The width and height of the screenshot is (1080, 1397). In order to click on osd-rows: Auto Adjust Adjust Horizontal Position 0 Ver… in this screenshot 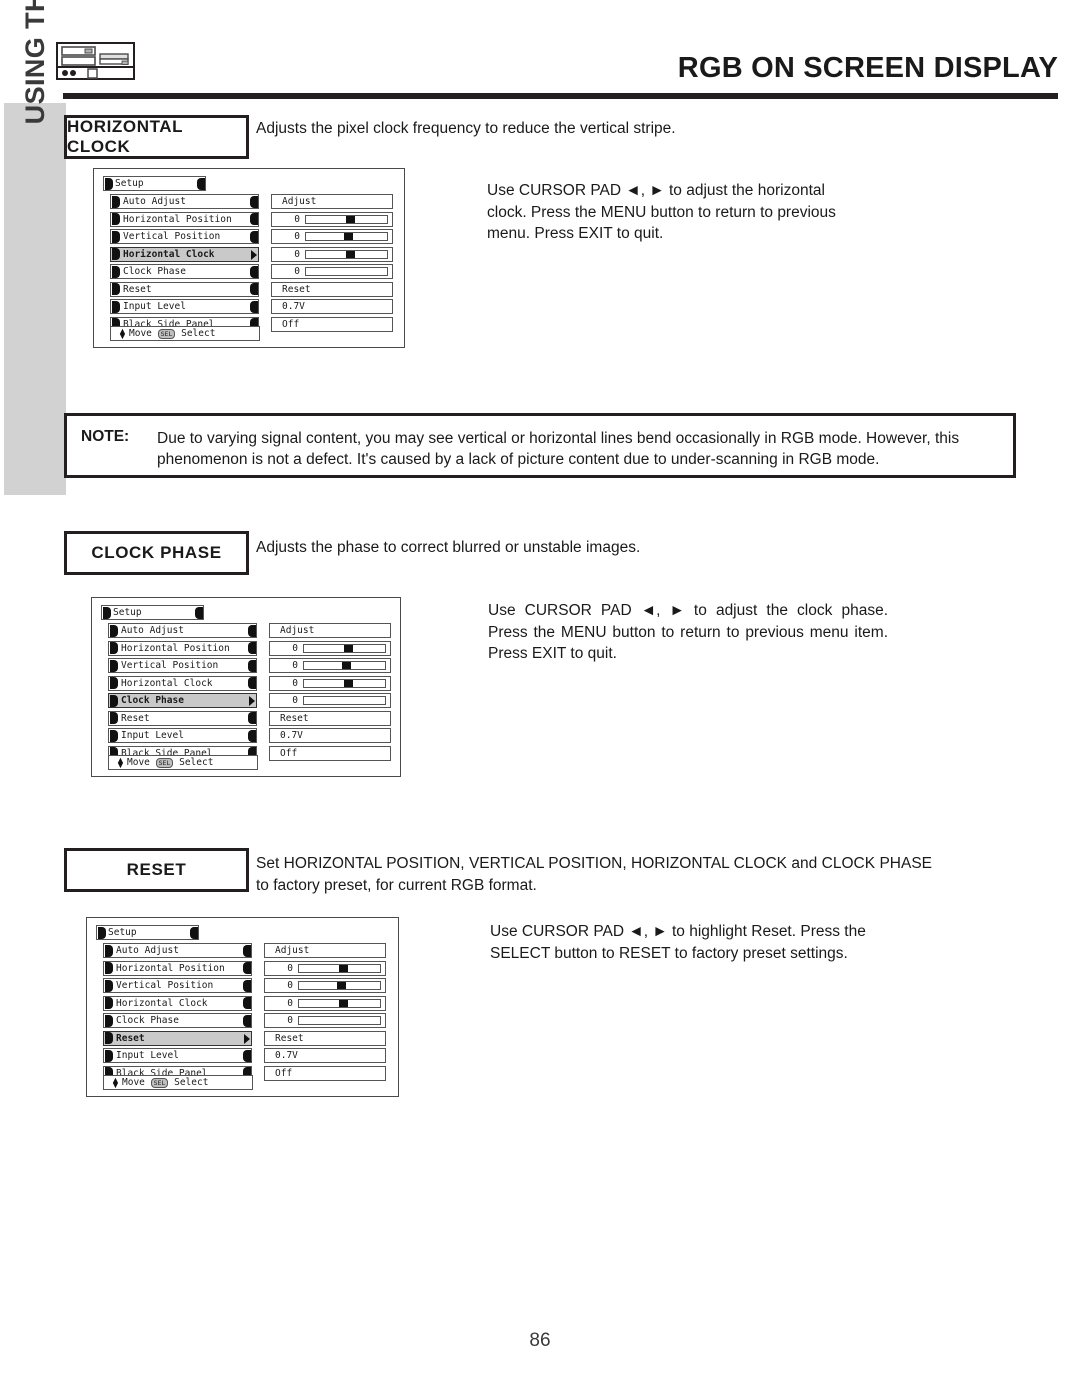, I will do `click(246, 692)`.